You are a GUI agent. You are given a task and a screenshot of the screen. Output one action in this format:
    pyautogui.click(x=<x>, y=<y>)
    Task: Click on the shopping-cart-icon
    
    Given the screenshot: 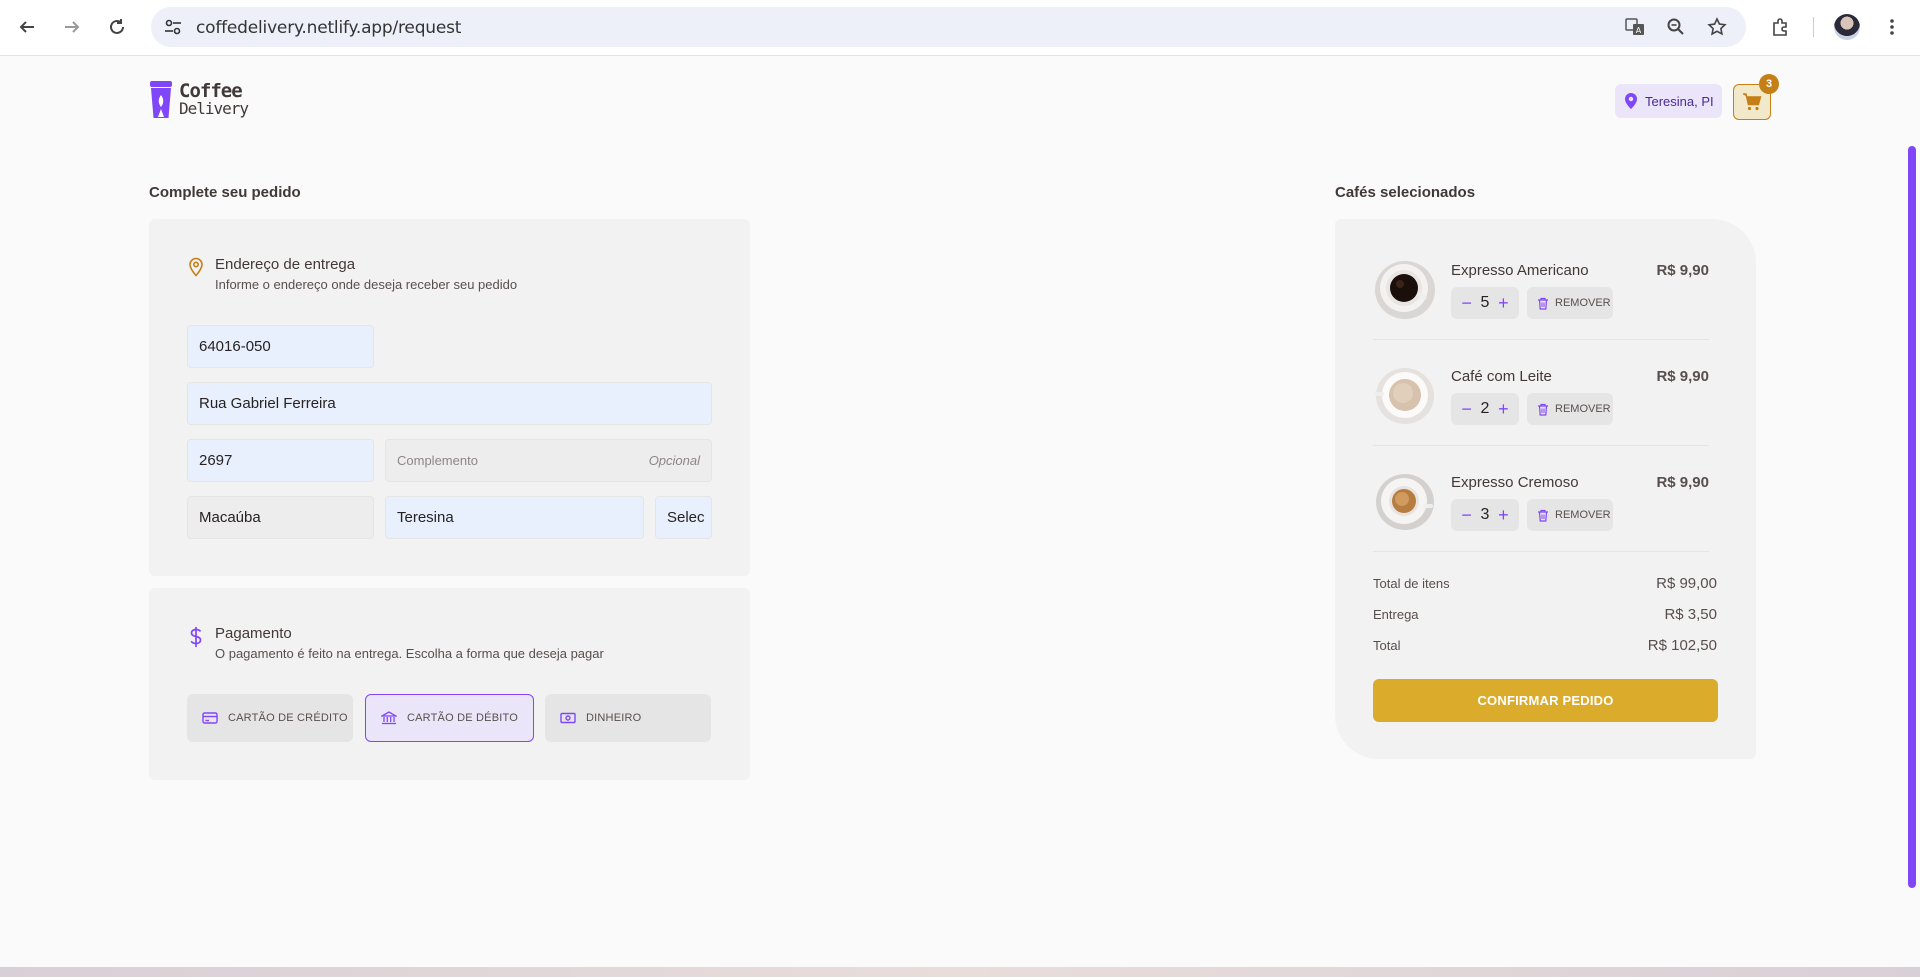 What is the action you would take?
    pyautogui.click(x=1752, y=102)
    